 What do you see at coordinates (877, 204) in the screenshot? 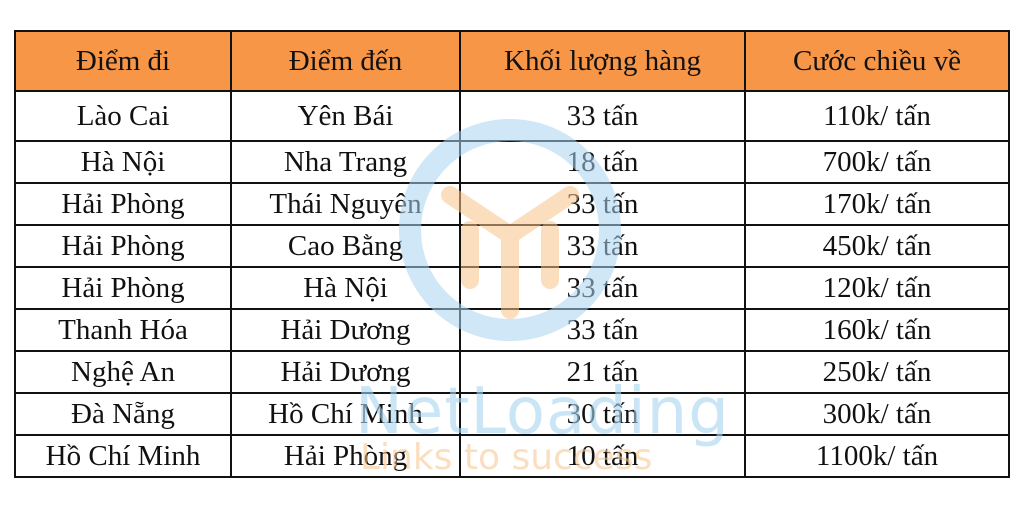
I see `cell-return-rate: 170k/ tấn` at bounding box center [877, 204].